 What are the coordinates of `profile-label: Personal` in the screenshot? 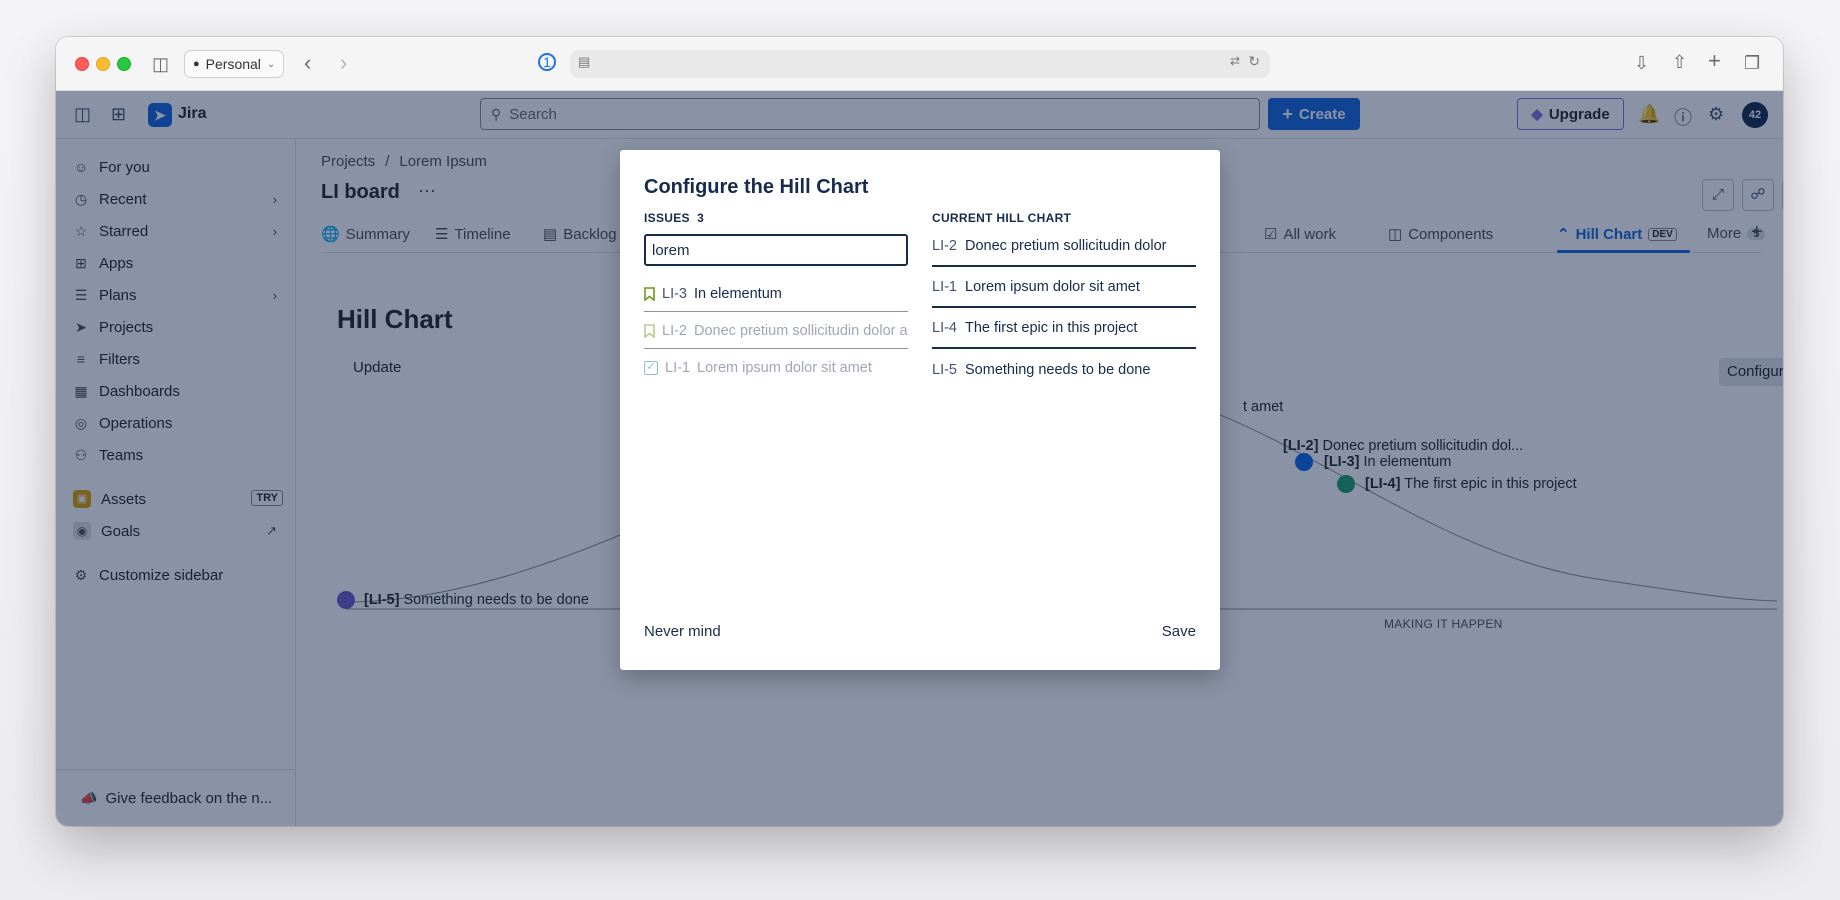 It's located at (233, 64).